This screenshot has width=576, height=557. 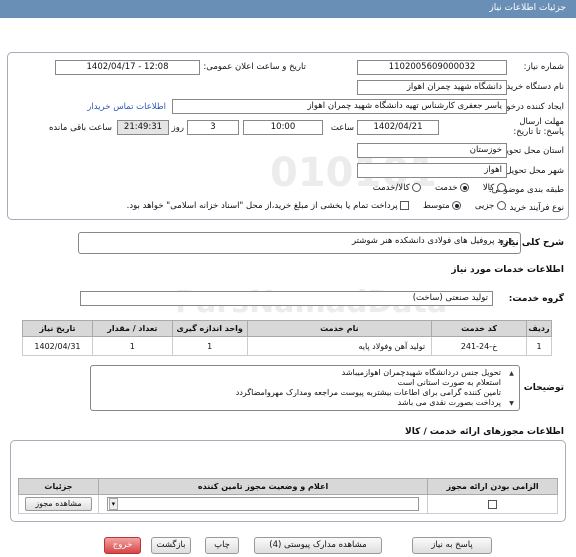 I want to click on cell-details: مشاهده مجوز, so click(x=58, y=504).